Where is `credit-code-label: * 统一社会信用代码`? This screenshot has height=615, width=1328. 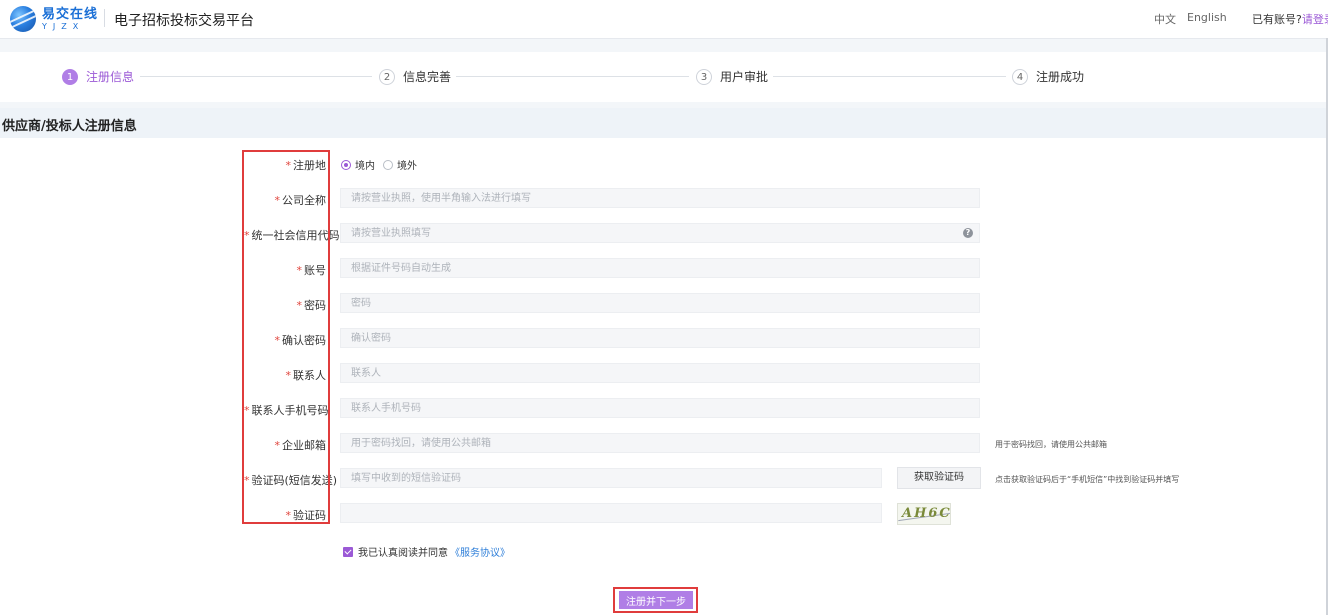 credit-code-label: * 统一社会信用代码 is located at coordinates (292, 235).